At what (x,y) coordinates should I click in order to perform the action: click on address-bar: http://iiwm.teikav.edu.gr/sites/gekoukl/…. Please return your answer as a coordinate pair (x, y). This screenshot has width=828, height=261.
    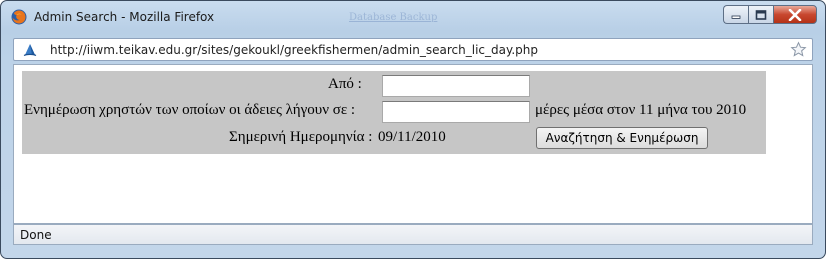
    Looking at the image, I should click on (413, 49).